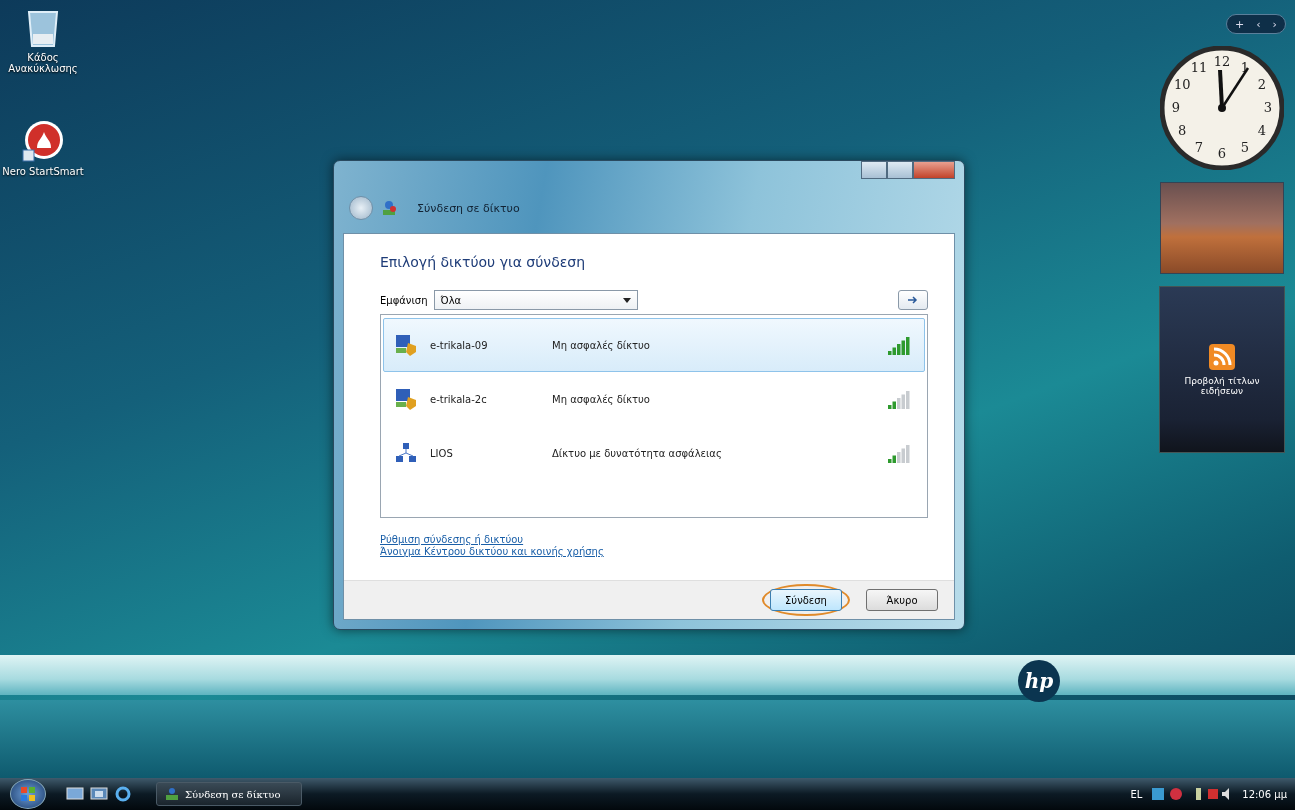 The width and height of the screenshot is (1295, 810). What do you see at coordinates (1245, 147) in the screenshot?
I see `clock-number: 5` at bounding box center [1245, 147].